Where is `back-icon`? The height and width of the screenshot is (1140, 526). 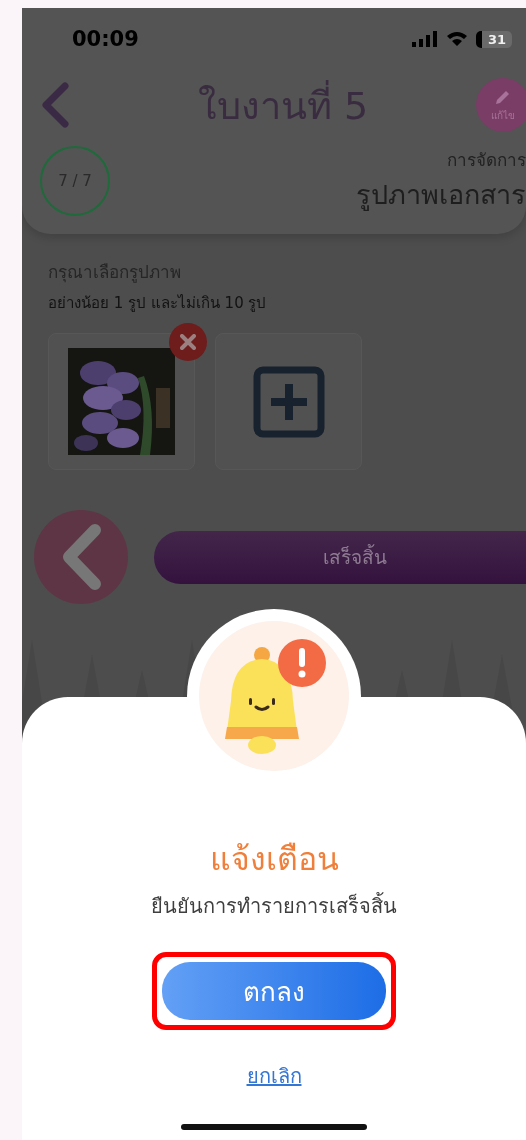 back-icon is located at coordinates (55, 105).